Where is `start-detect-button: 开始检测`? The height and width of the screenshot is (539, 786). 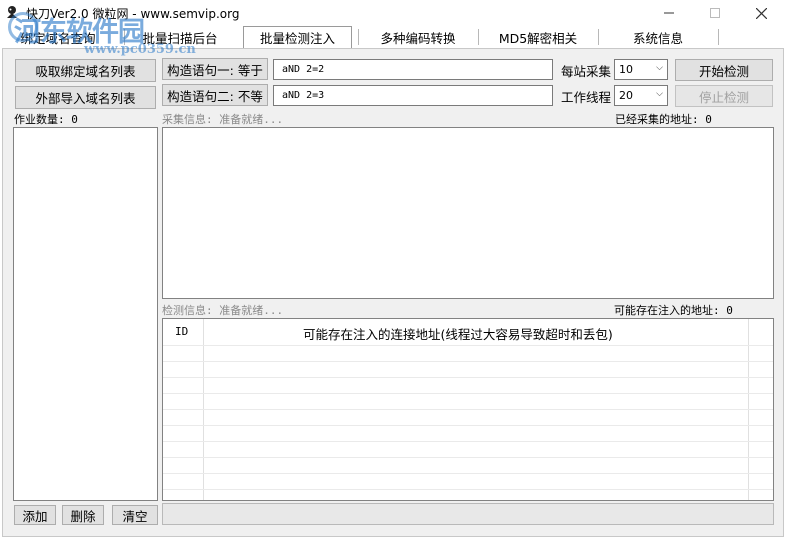
start-detect-button: 开始检测 is located at coordinates (724, 70).